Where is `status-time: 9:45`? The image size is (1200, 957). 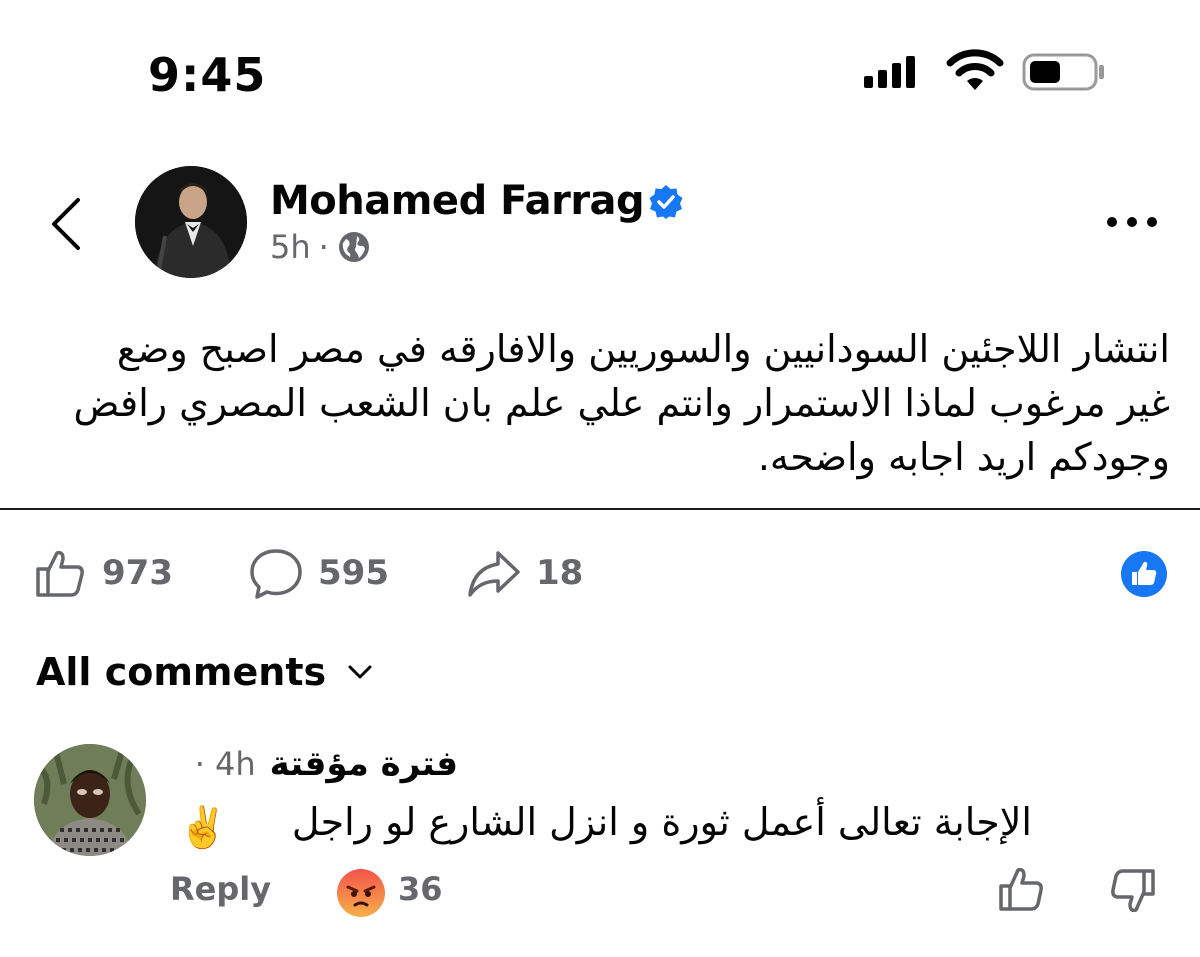 status-time: 9:45 is located at coordinates (207, 75).